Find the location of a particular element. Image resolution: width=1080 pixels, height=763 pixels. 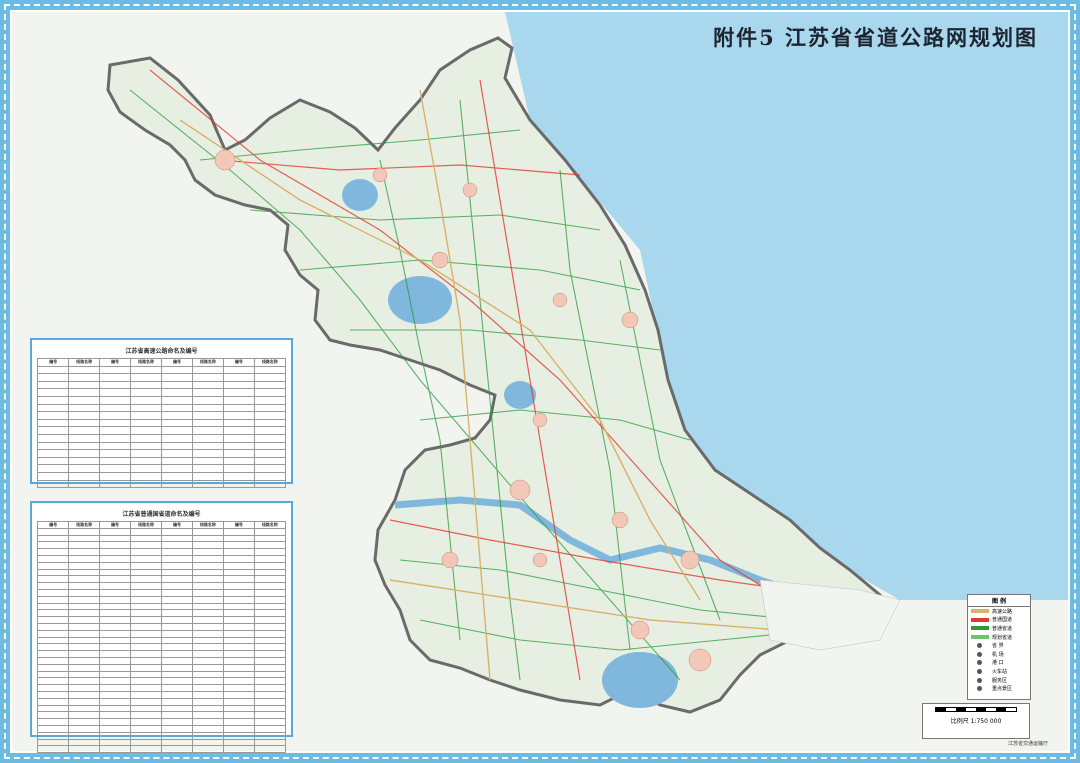

legend-label: 普通国道 is located at coordinates (1002, 620).